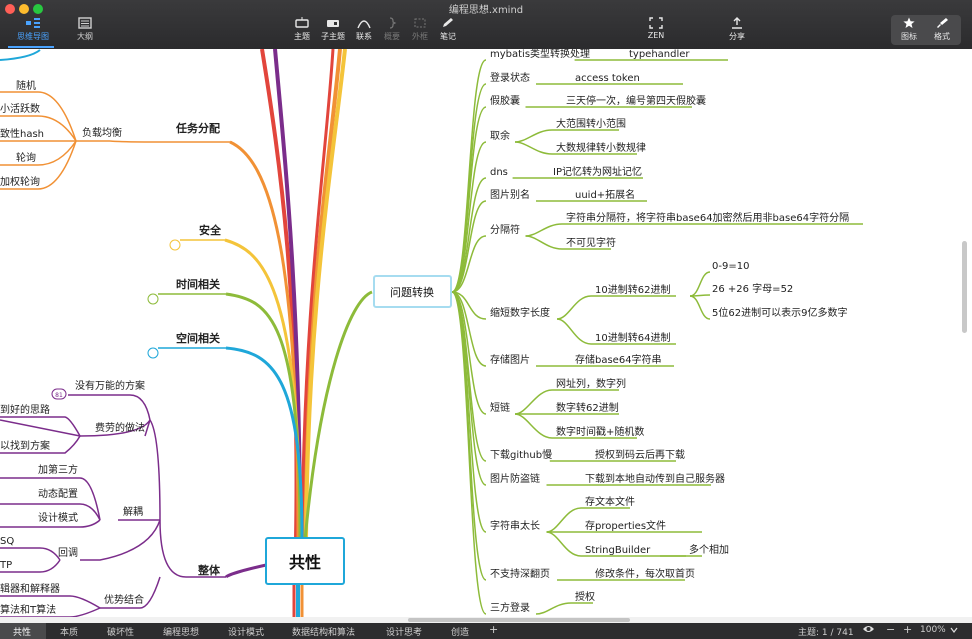 The width and height of the screenshot is (972, 639). What do you see at coordinates (625, 525) in the screenshot?
I see `child-label: 存properties文件` at bounding box center [625, 525].